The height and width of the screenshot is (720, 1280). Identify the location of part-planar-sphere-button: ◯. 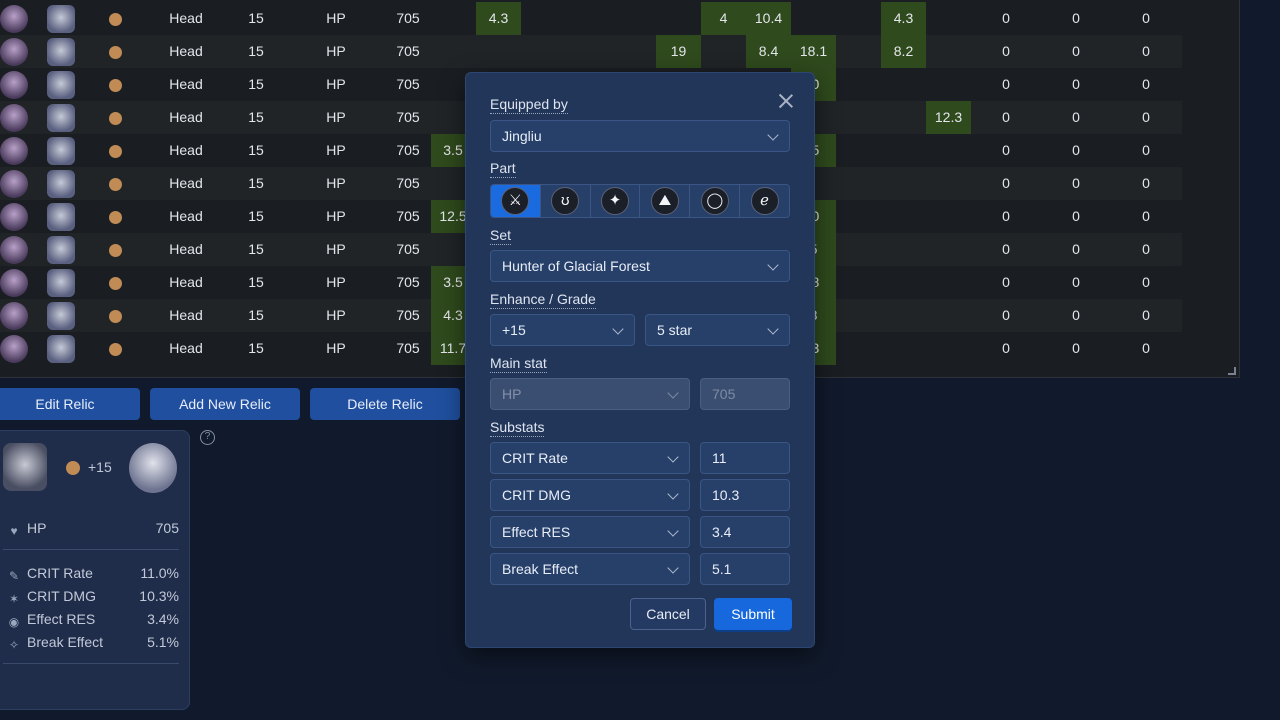
(715, 201).